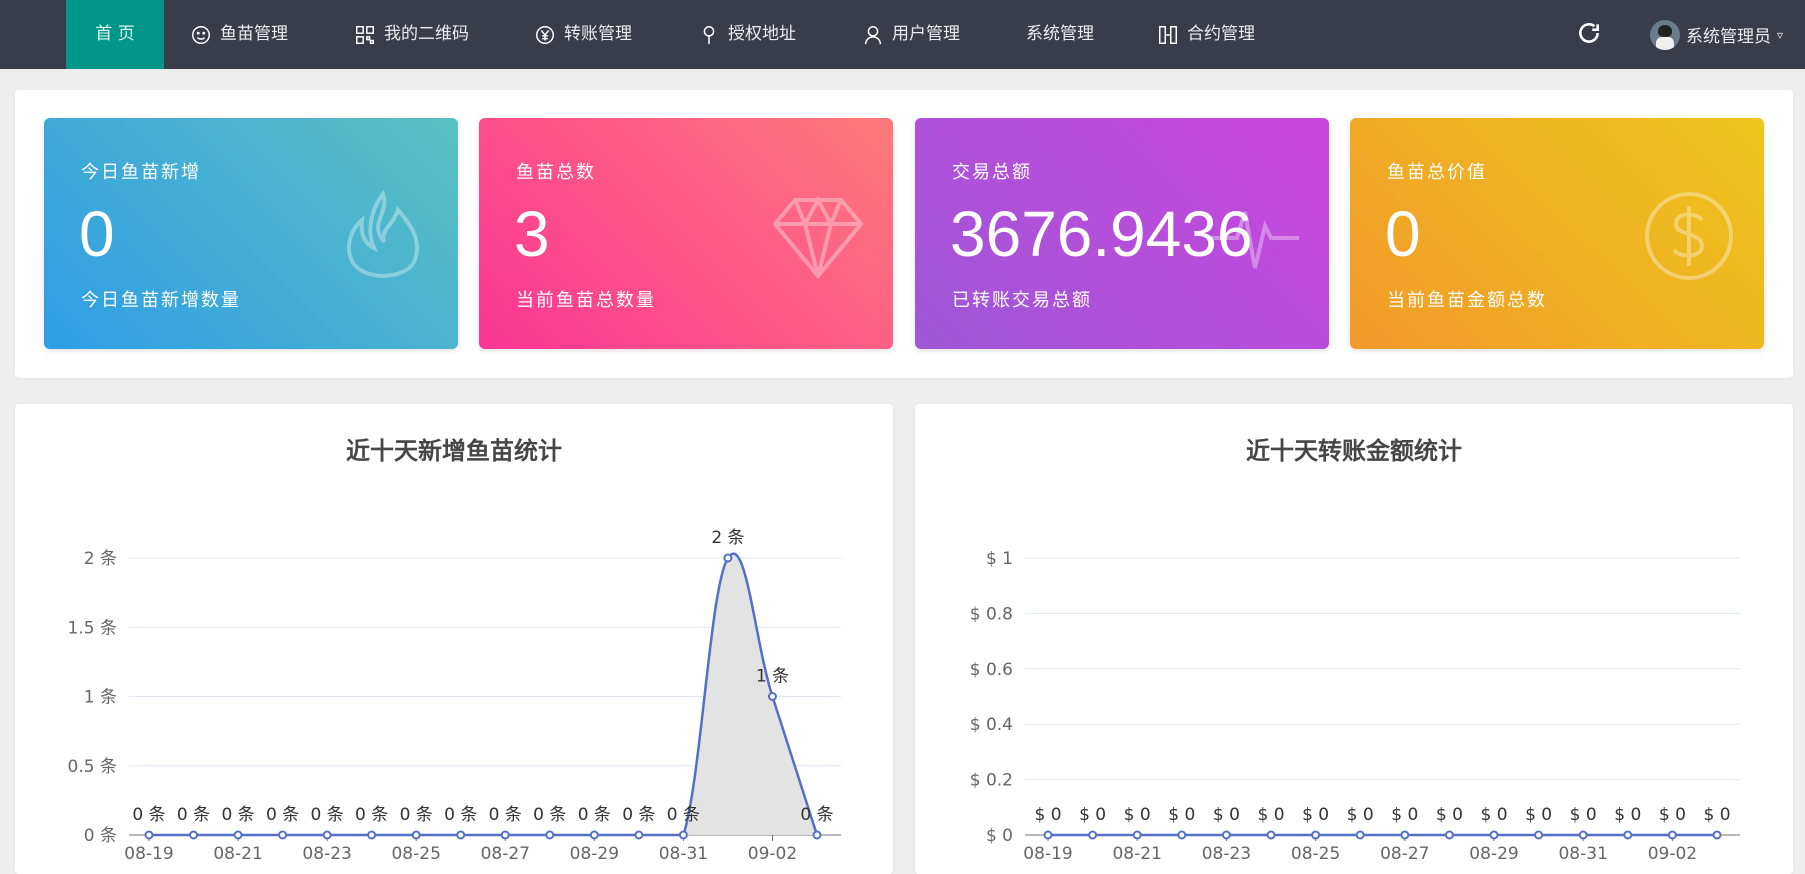  I want to click on nav-contract-management: 合约管理, so click(1206, 34).